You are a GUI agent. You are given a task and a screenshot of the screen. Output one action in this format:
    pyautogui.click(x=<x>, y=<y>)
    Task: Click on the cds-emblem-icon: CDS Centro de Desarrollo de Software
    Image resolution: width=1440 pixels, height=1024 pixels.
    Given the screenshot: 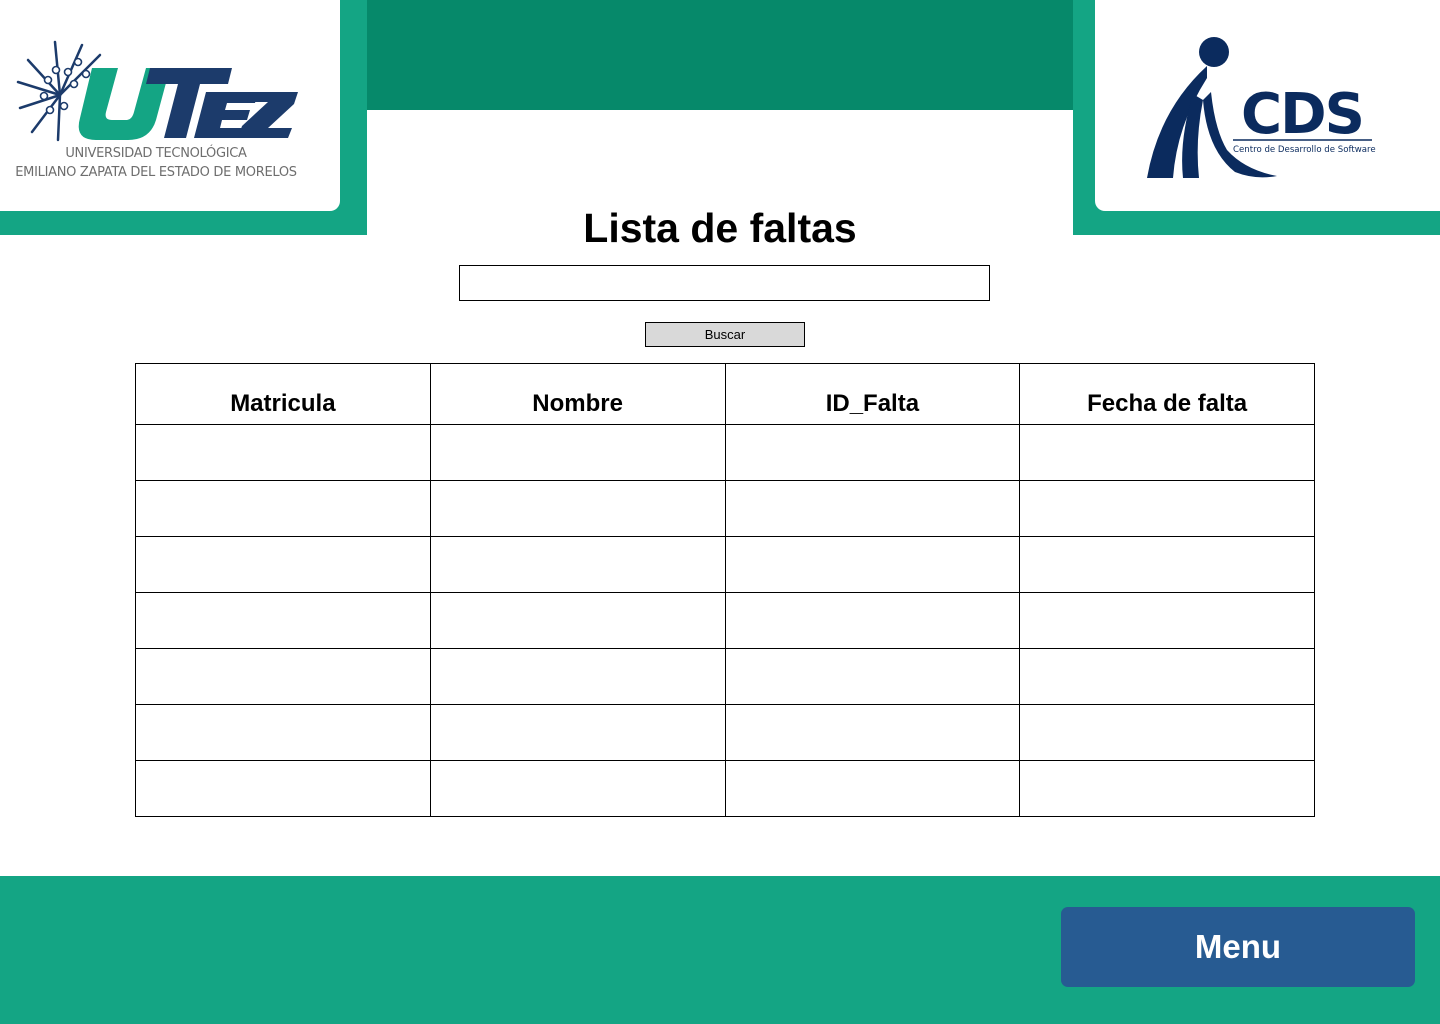 What is the action you would take?
    pyautogui.click(x=1261, y=107)
    